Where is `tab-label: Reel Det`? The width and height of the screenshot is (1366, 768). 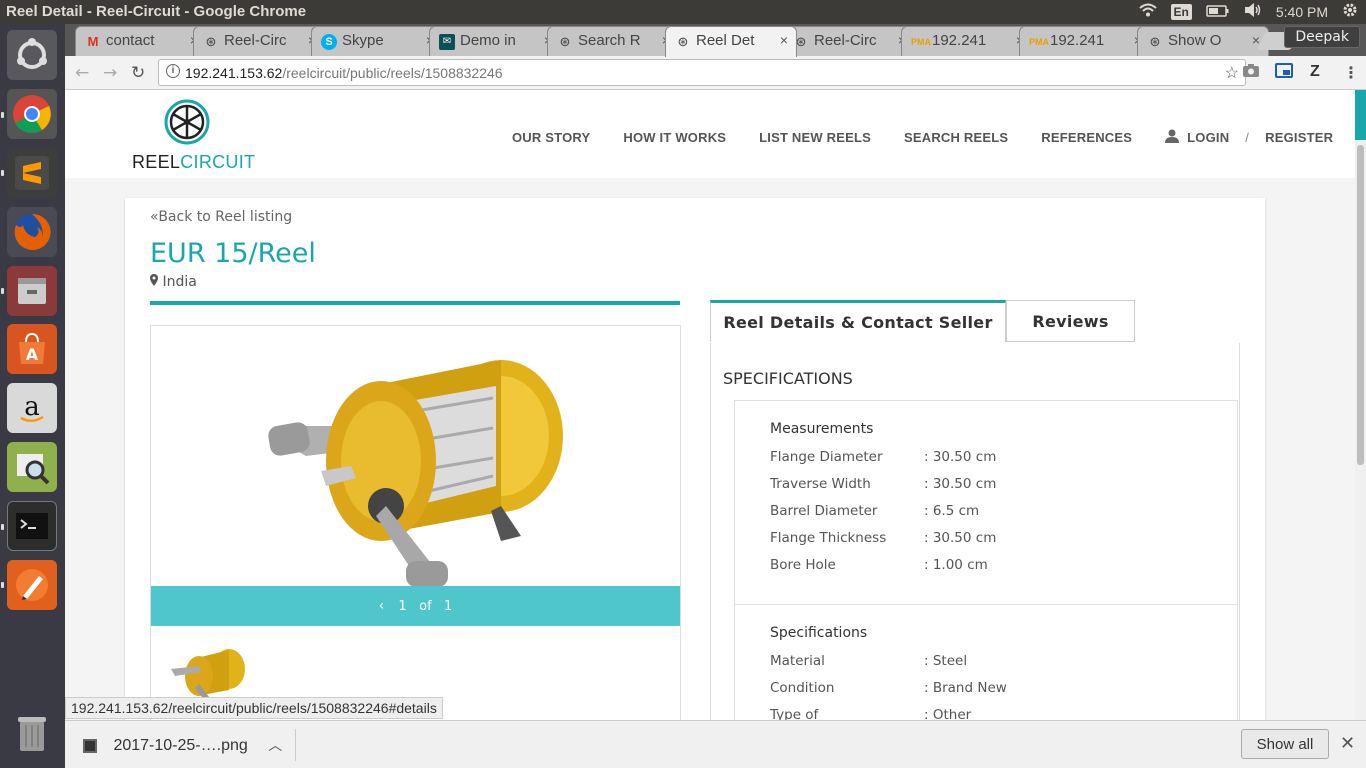
tab-label: Reel Det is located at coordinates (725, 40).